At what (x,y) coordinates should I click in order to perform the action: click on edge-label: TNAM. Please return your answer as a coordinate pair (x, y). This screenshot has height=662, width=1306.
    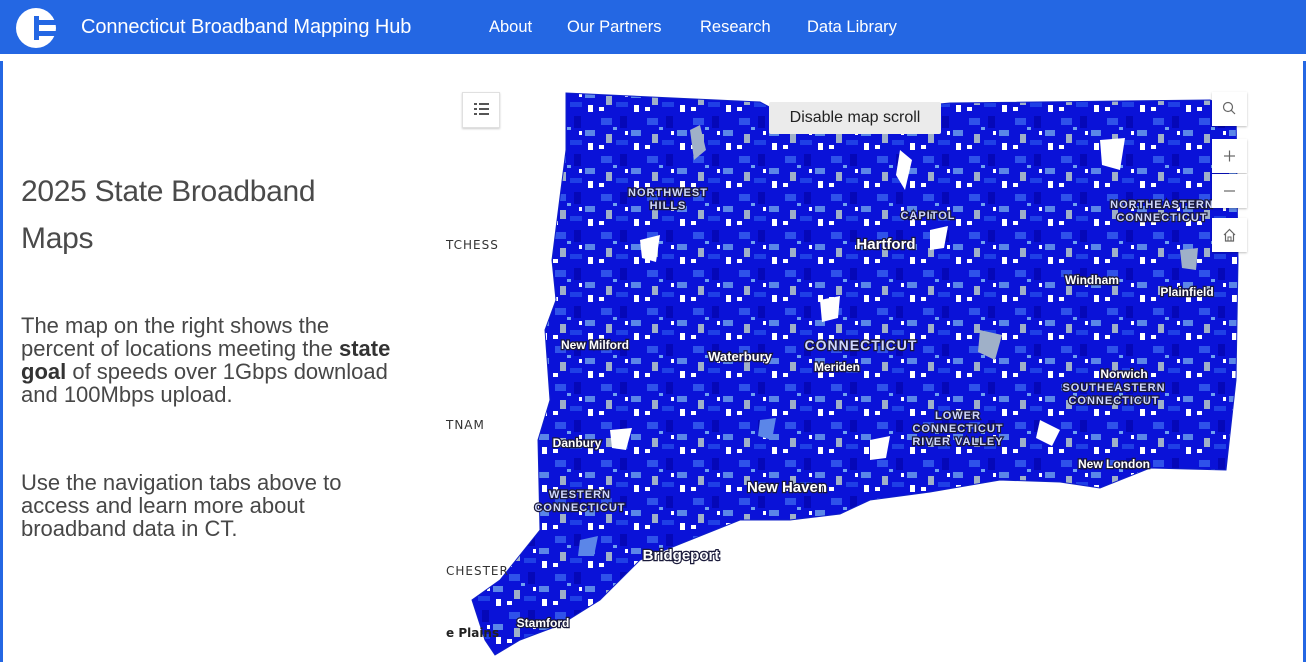
    Looking at the image, I should click on (465, 425).